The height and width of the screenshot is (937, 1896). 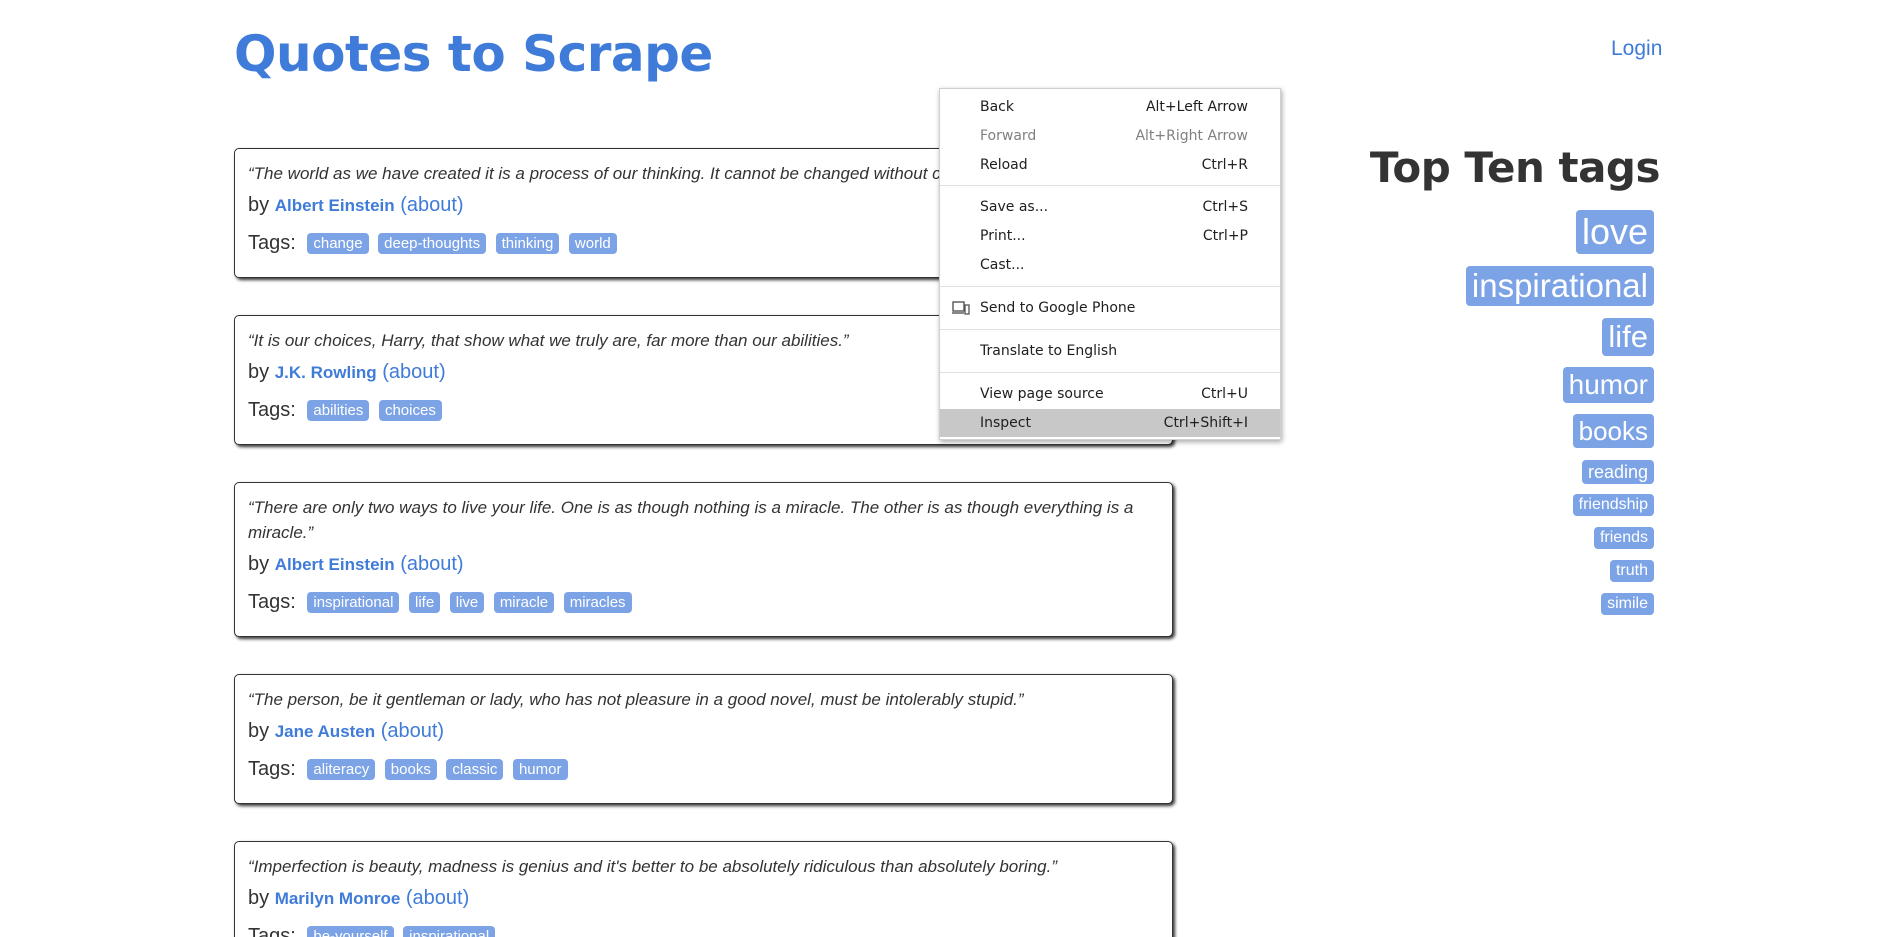 I want to click on quote-byline: by Jane Austen (about), so click(x=703, y=731).